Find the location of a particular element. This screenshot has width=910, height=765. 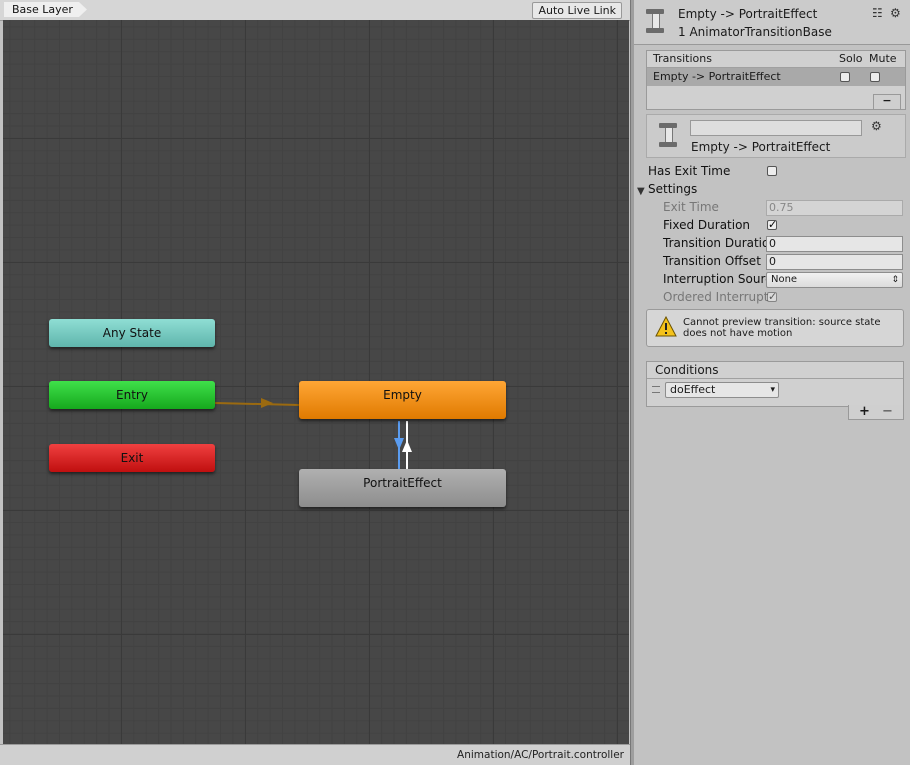

has-exit-time-label: Has Exit Time is located at coordinates (689, 171).